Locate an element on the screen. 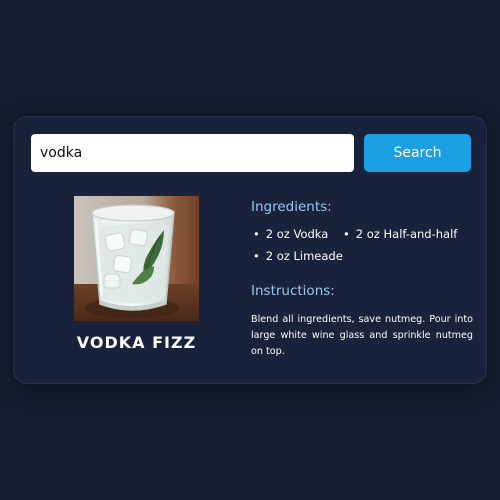  cocktail-glass-icon is located at coordinates (136, 258).